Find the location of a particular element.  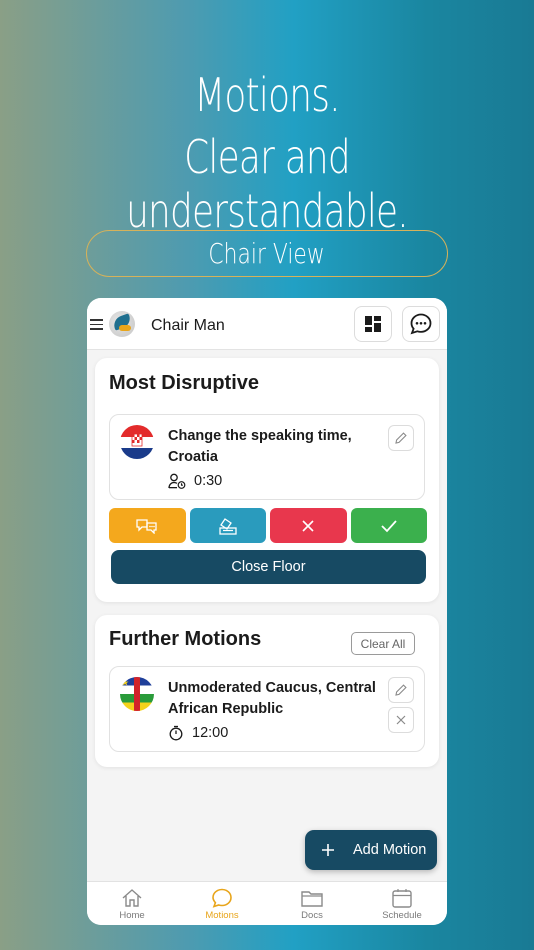

nav-item-docs: Docs is located at coordinates (312, 903).